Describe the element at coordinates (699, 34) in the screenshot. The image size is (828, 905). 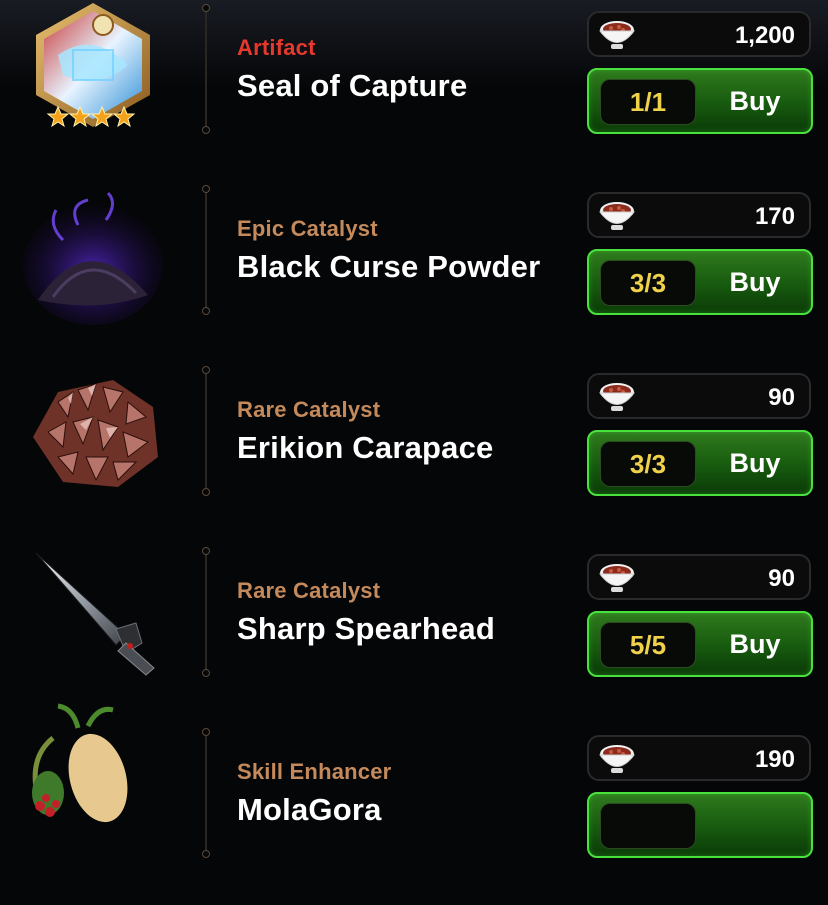
I see `price-box: 1,200` at that location.